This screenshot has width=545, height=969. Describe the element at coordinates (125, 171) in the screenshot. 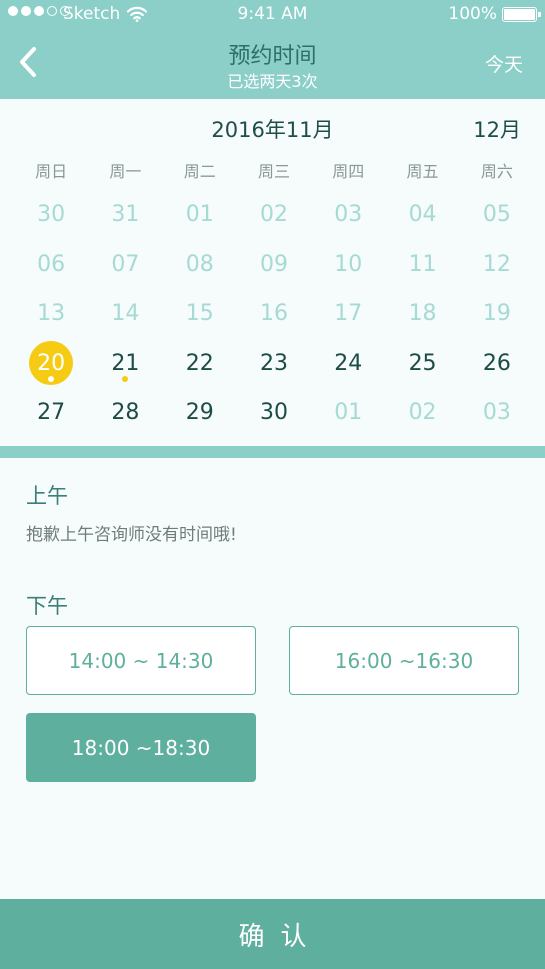

I see `weekday-label: 周一` at that location.